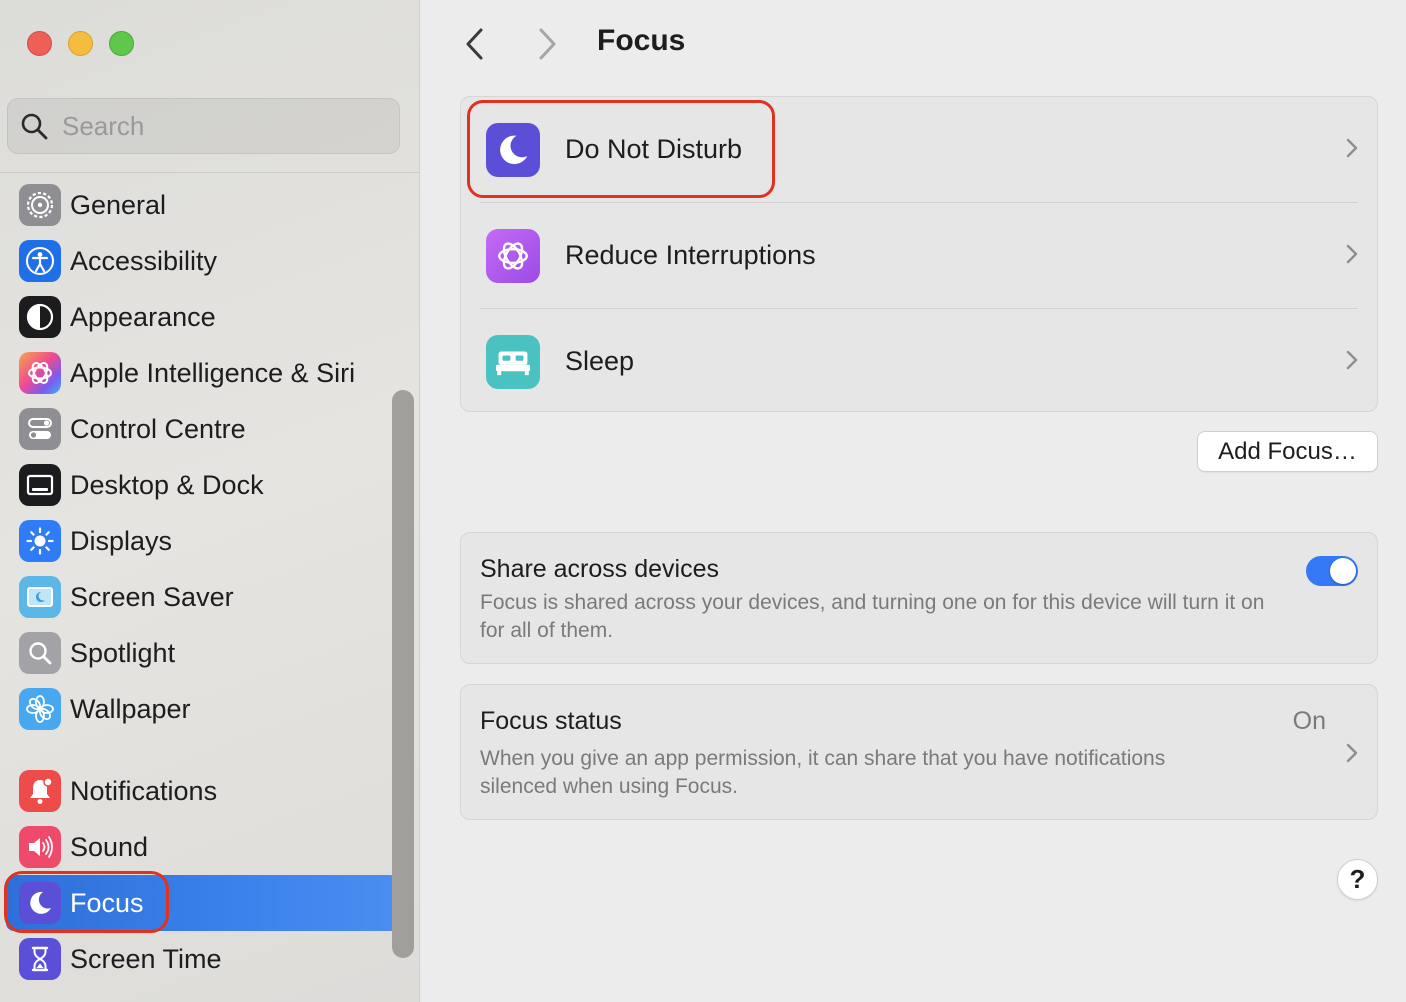 The width and height of the screenshot is (1406, 1002). Describe the element at coordinates (40, 373) in the screenshot. I see `siri-icon` at that location.